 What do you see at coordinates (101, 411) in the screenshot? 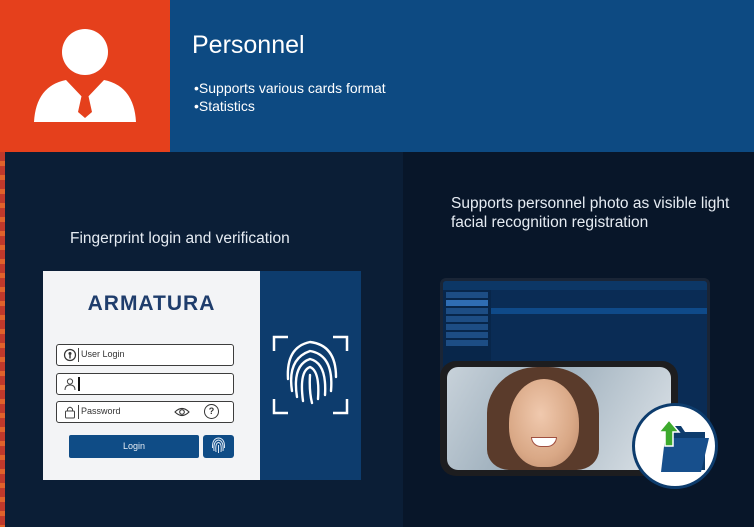
I see `password-placeholder: Password` at bounding box center [101, 411].